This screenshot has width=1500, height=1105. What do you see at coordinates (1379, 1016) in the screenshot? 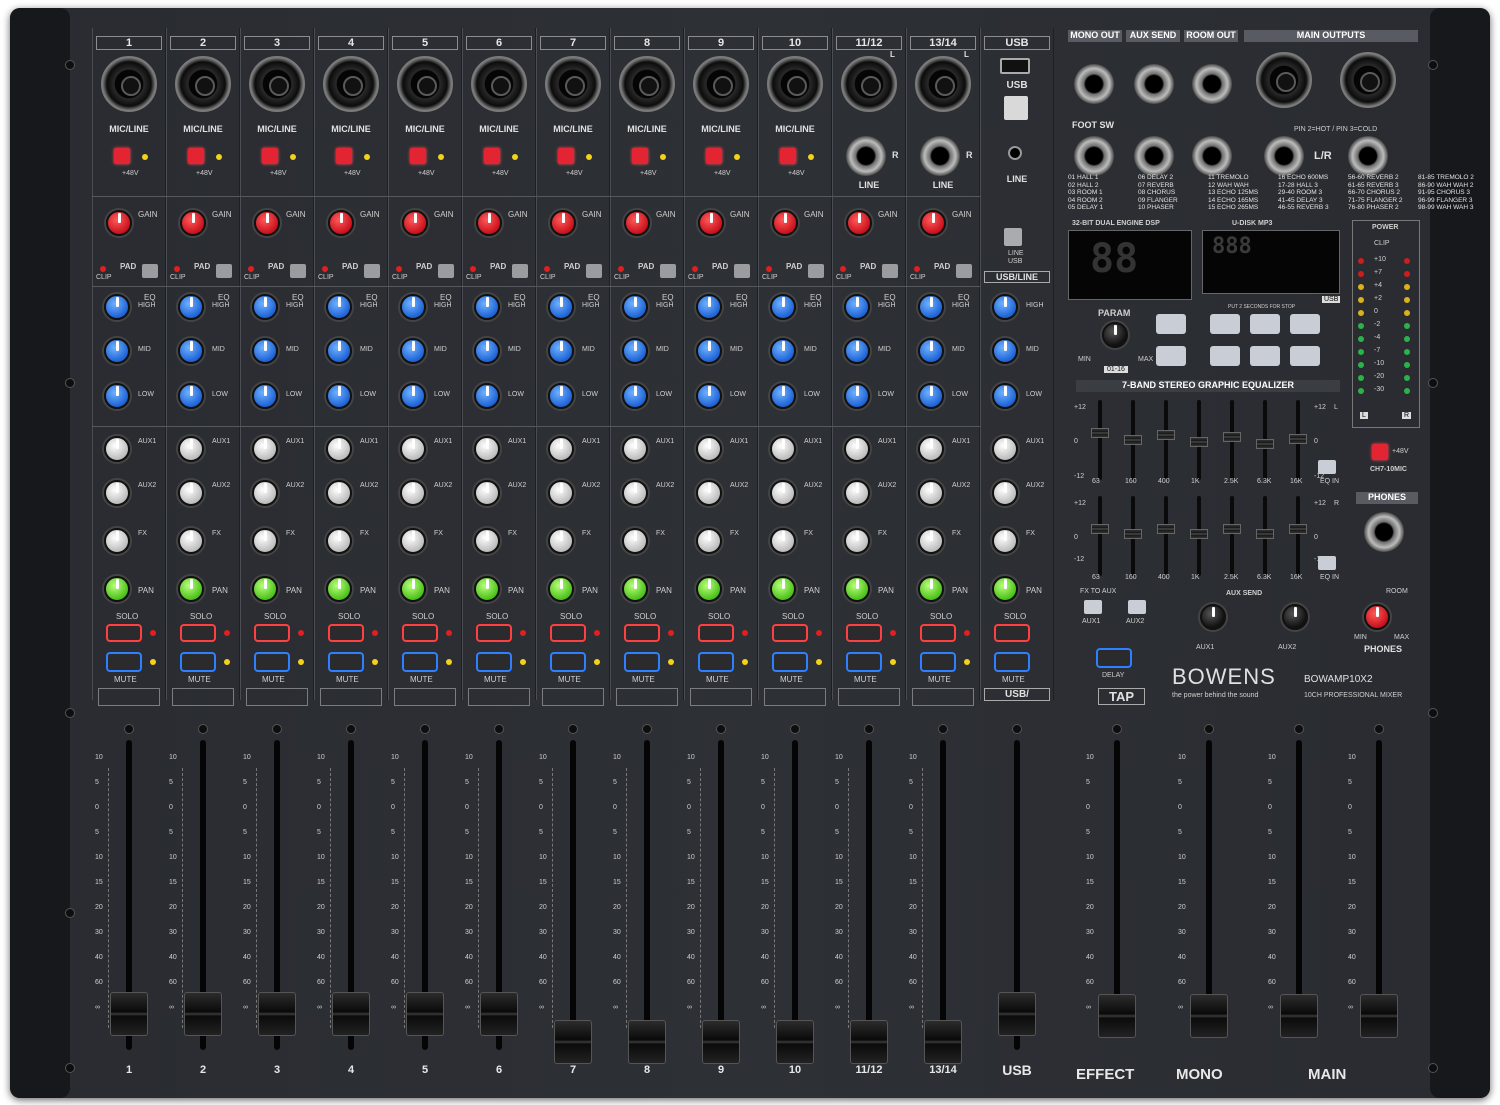
I see `main-r-fader-knob` at bounding box center [1379, 1016].